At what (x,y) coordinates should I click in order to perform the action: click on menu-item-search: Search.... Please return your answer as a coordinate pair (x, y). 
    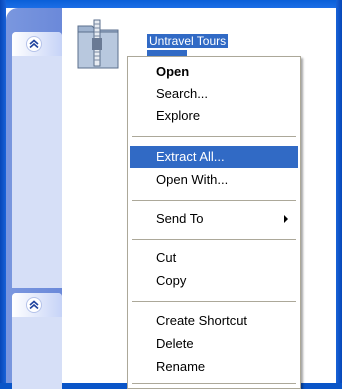
    Looking at the image, I should click on (214, 94).